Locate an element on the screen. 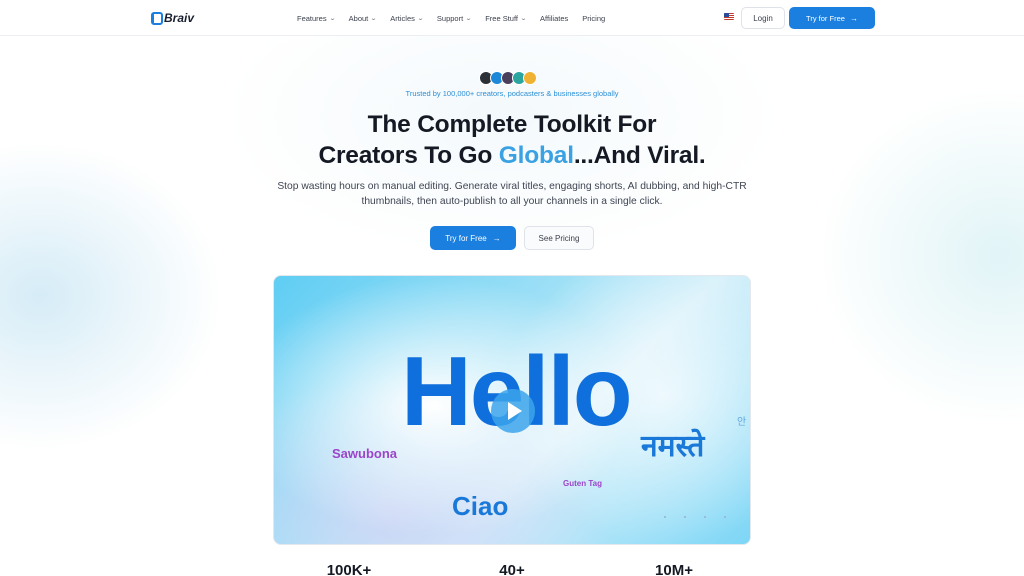 The image size is (1024, 576). video-word-annyeong: 안 is located at coordinates (742, 422).